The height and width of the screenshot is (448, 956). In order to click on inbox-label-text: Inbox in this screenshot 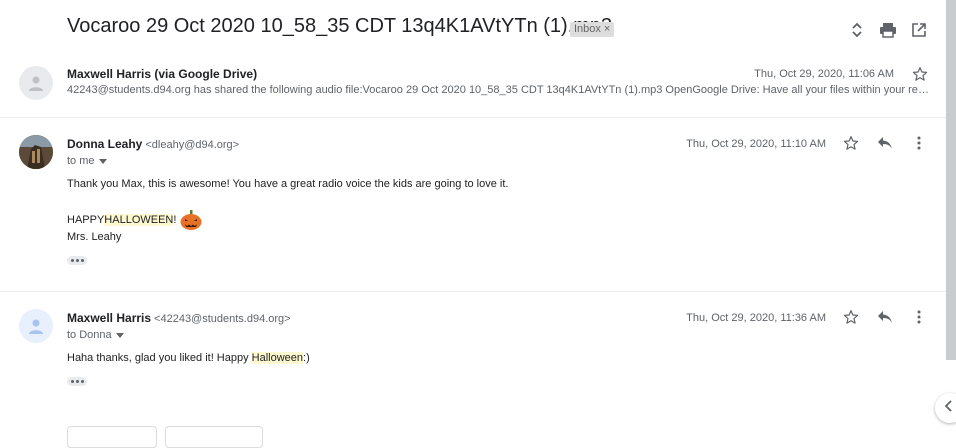, I will do `click(587, 29)`.